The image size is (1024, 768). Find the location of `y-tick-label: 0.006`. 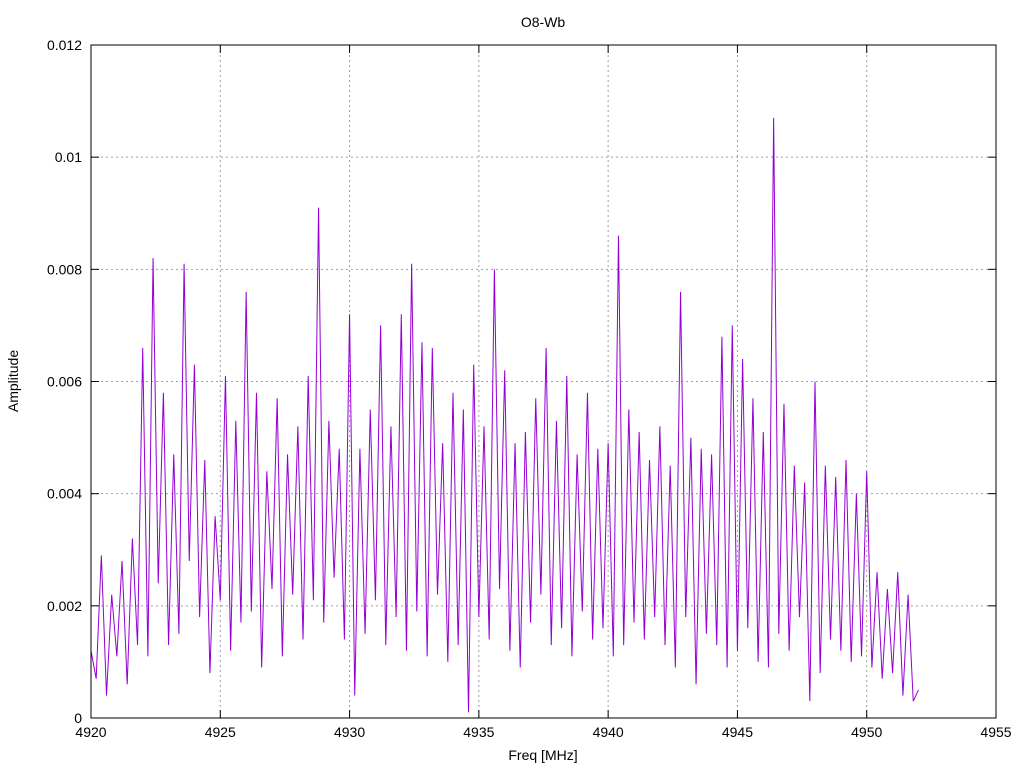

y-tick-label: 0.006 is located at coordinates (64, 382).